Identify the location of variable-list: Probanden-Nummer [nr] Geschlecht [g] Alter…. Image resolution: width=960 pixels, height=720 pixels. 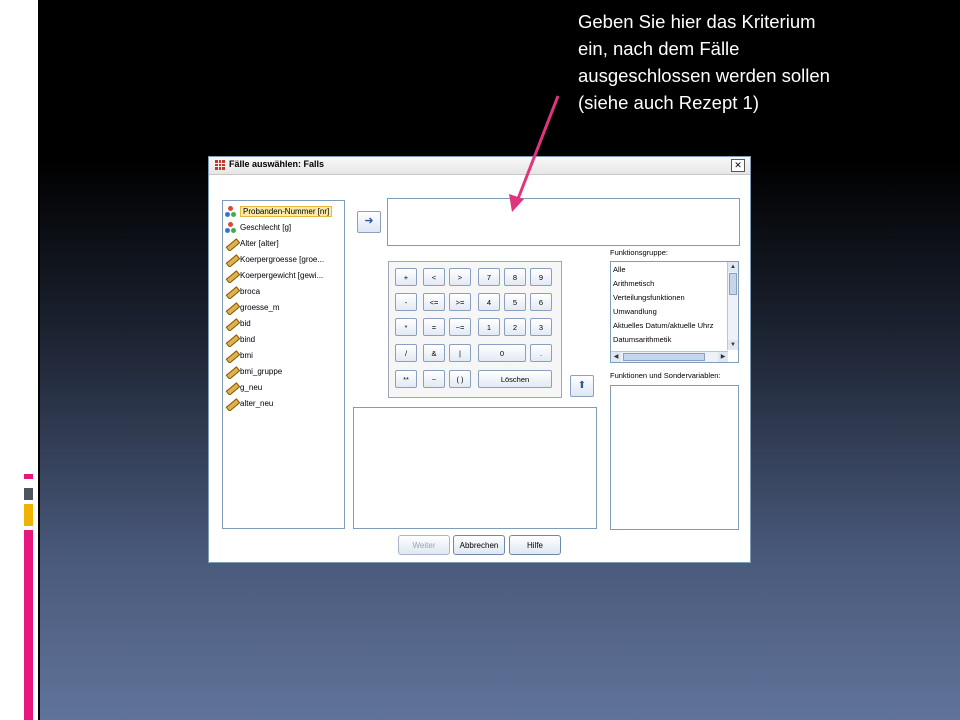
(283, 364).